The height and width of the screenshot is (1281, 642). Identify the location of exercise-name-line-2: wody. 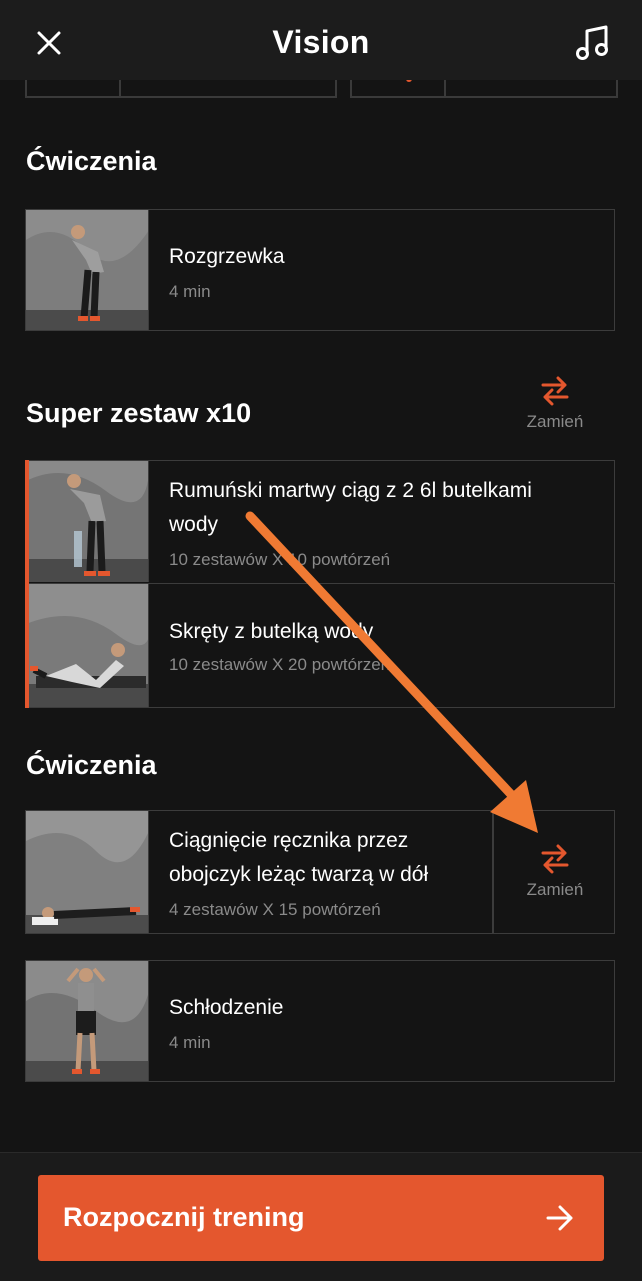
(194, 524).